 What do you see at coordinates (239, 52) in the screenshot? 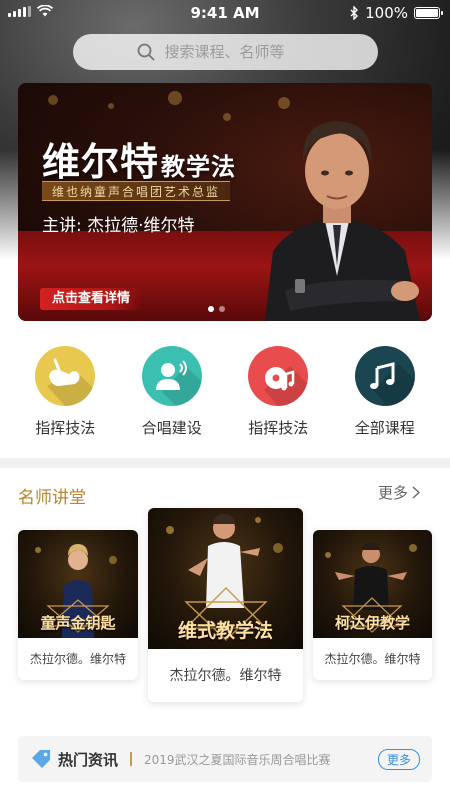
I see `search-input` at bounding box center [239, 52].